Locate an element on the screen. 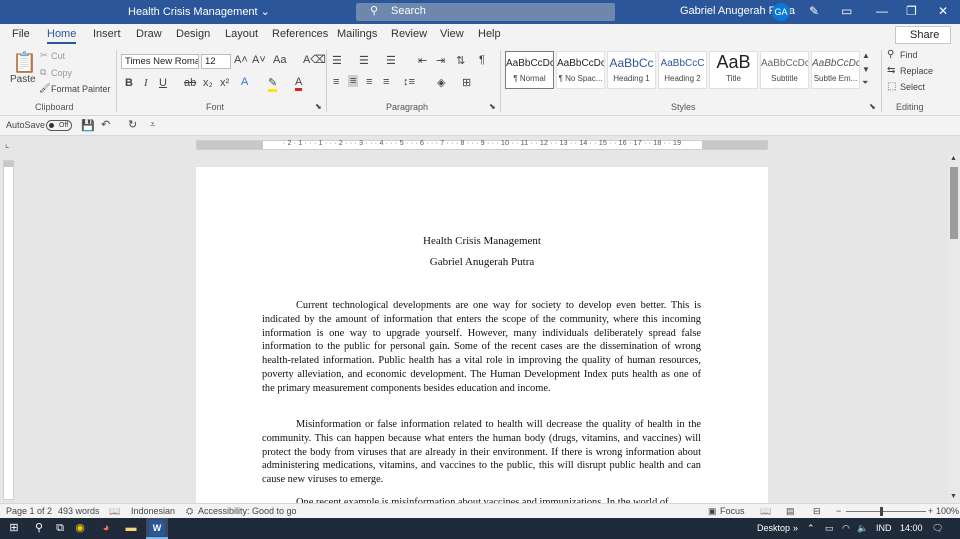 The height and width of the screenshot is (539, 960). pen-icon: ✎ is located at coordinates (814, 11).